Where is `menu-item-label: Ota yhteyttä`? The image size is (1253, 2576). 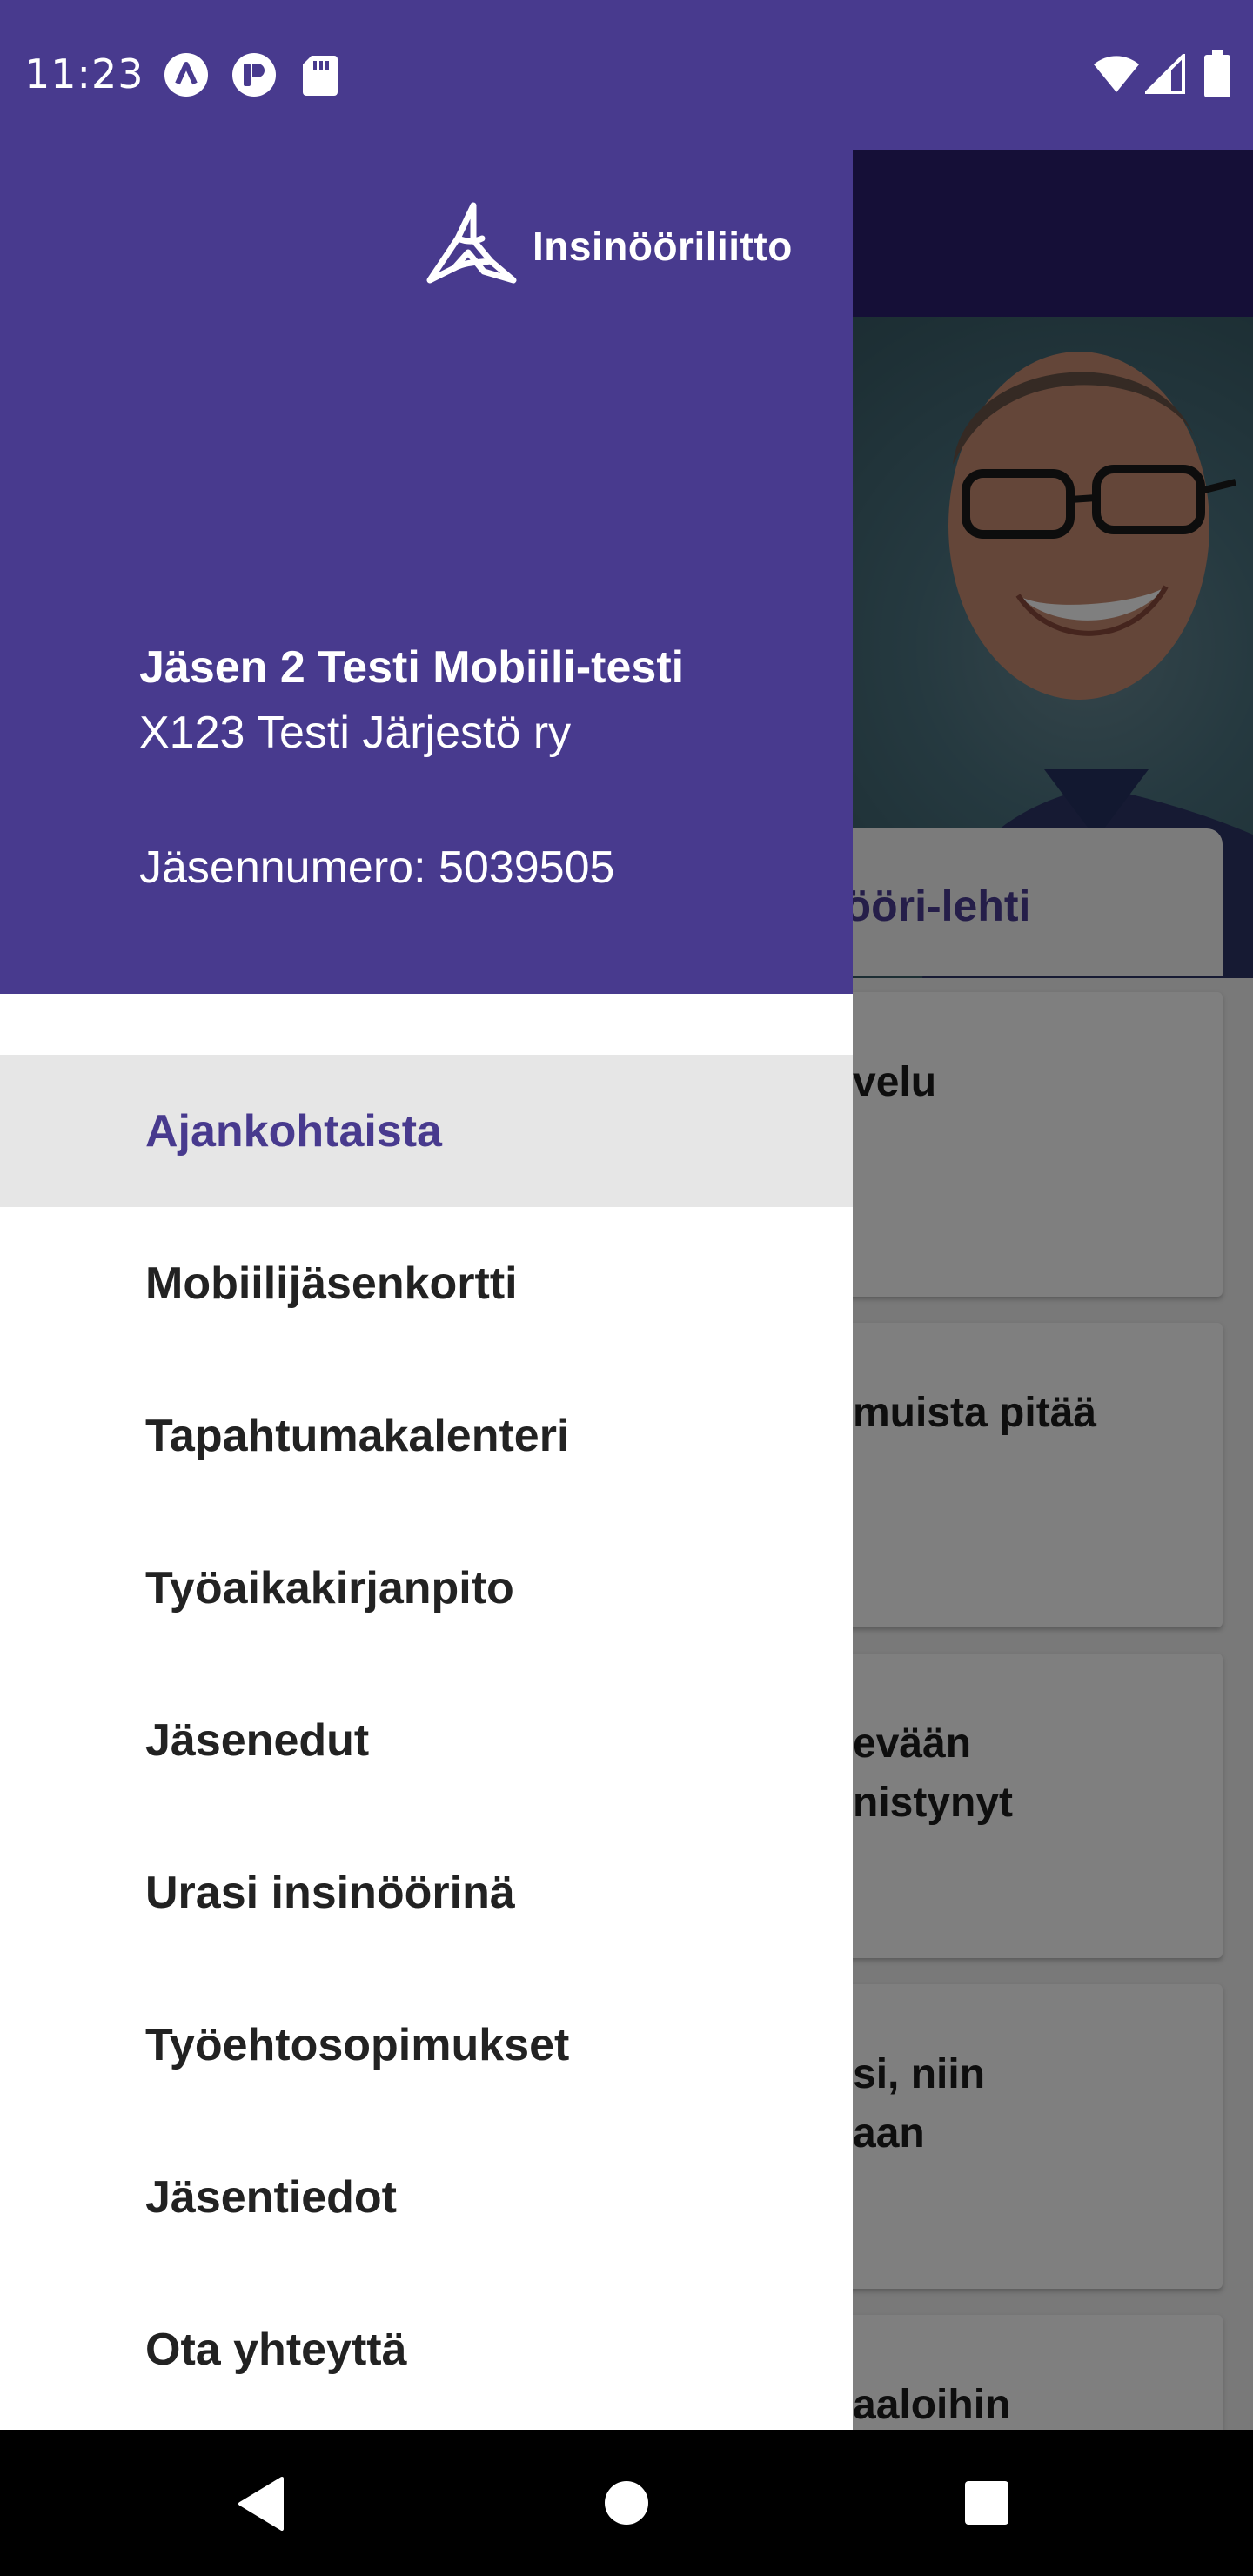
menu-item-label: Ota yhteyttä is located at coordinates (276, 2349).